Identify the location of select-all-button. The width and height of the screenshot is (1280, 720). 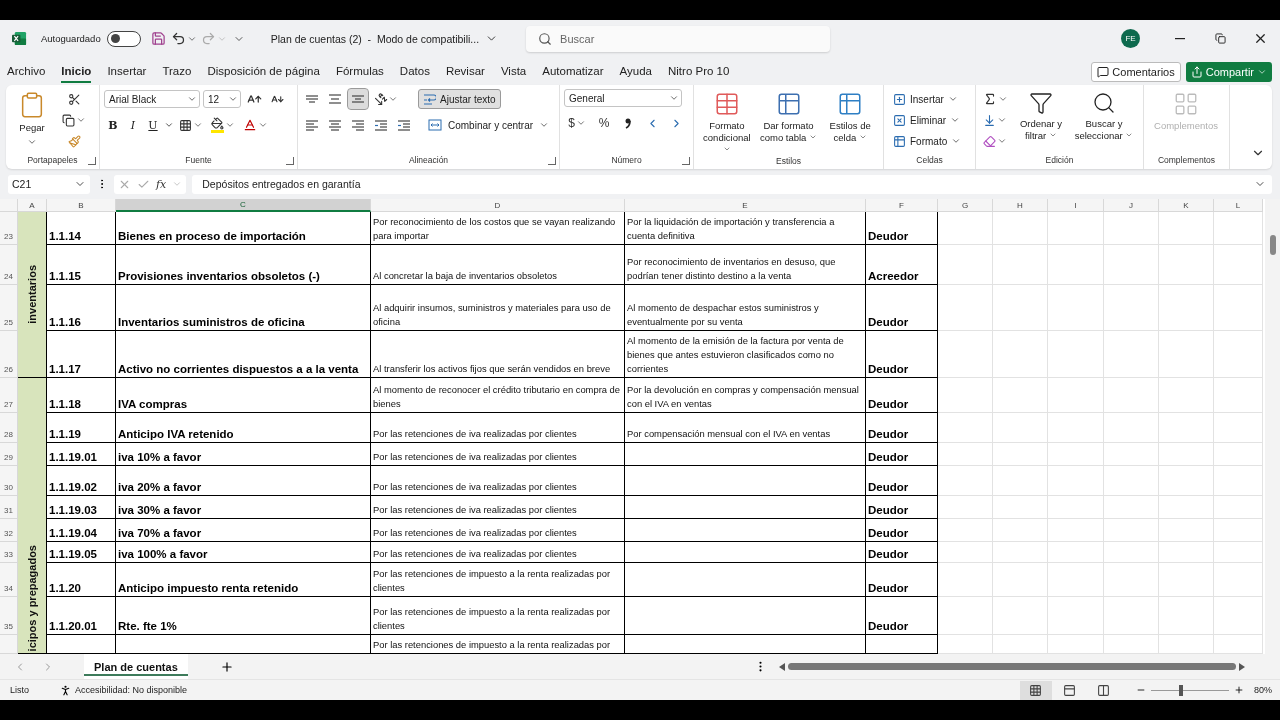
(9, 206).